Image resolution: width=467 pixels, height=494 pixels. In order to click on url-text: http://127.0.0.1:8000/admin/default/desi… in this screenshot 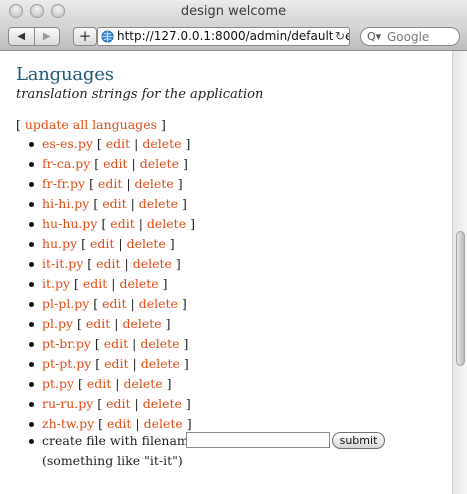, I will do `click(233, 36)`.